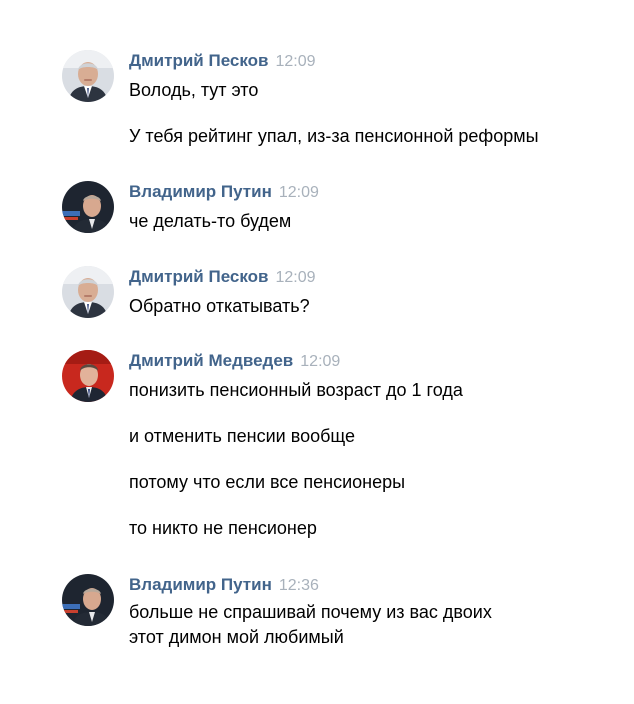  What do you see at coordinates (223, 528) in the screenshot?
I see `message-text: то никто не пенсионер` at bounding box center [223, 528].